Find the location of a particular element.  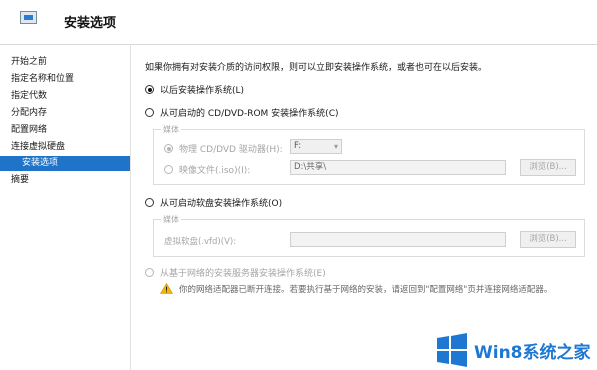

page-title: 安装选项 is located at coordinates (90, 23).